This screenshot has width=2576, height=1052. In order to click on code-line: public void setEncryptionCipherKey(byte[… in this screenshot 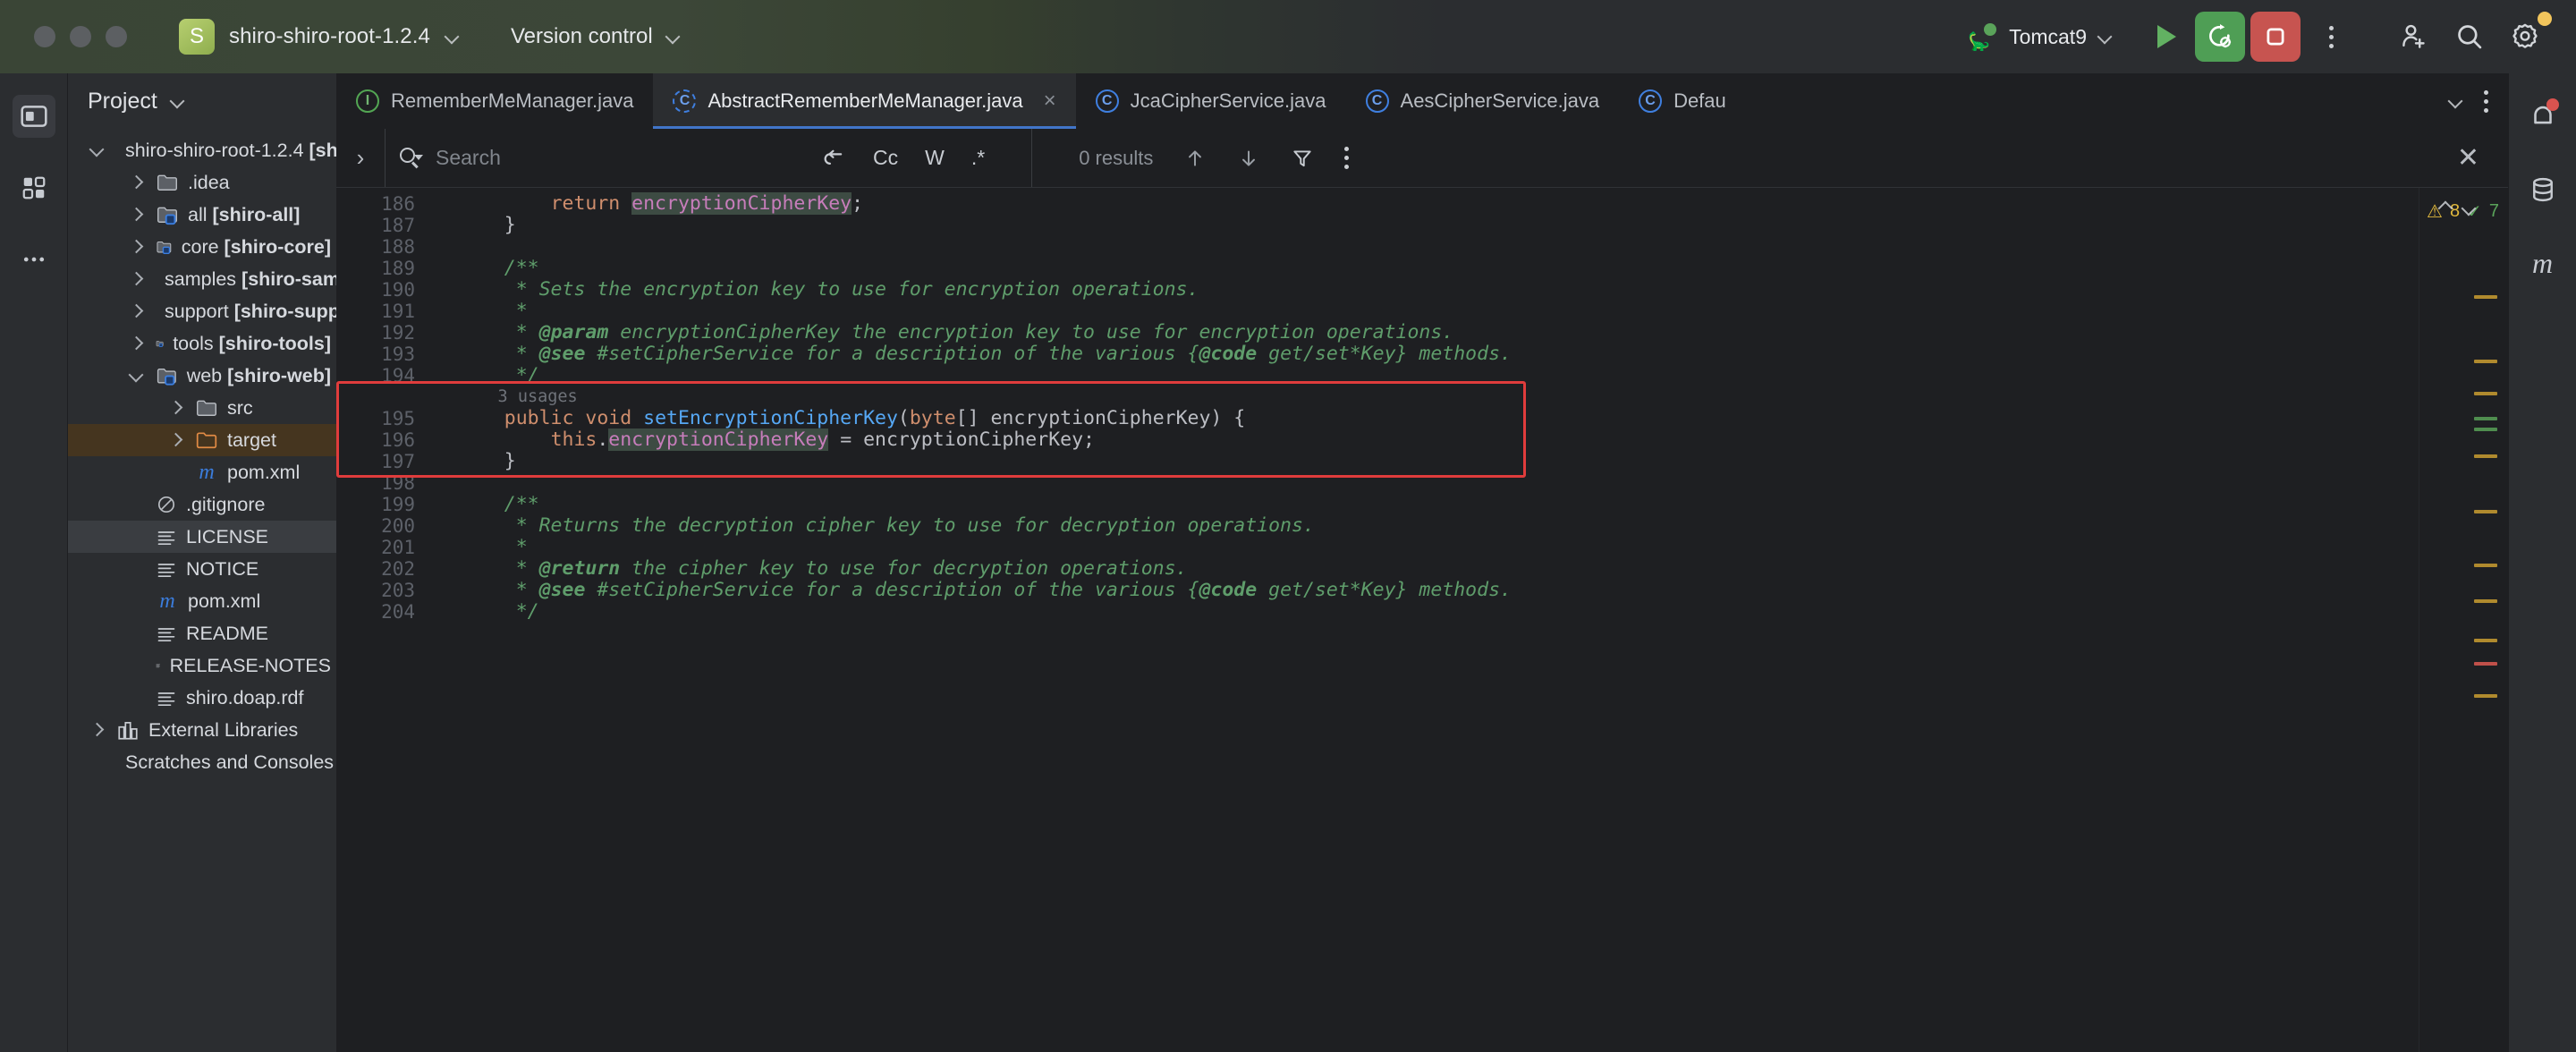, I will do `click(1438, 418)`.